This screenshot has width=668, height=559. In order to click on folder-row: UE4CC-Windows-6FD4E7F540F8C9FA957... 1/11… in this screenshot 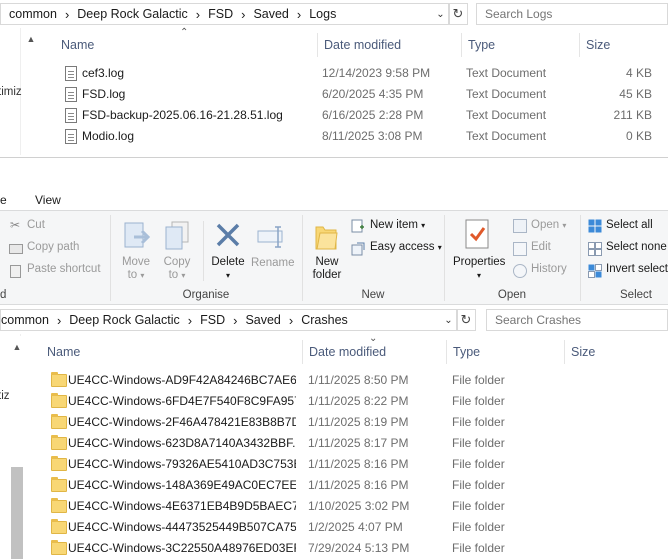, I will do `click(354, 401)`.